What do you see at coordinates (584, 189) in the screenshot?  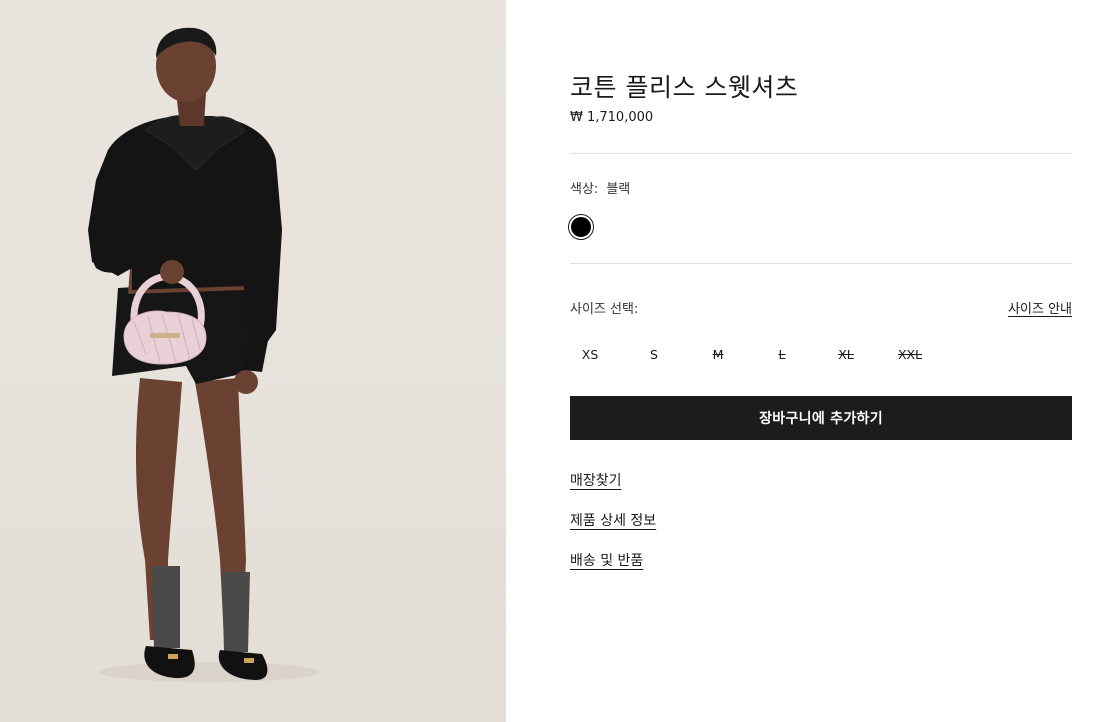 I see `color-label: 색상:` at bounding box center [584, 189].